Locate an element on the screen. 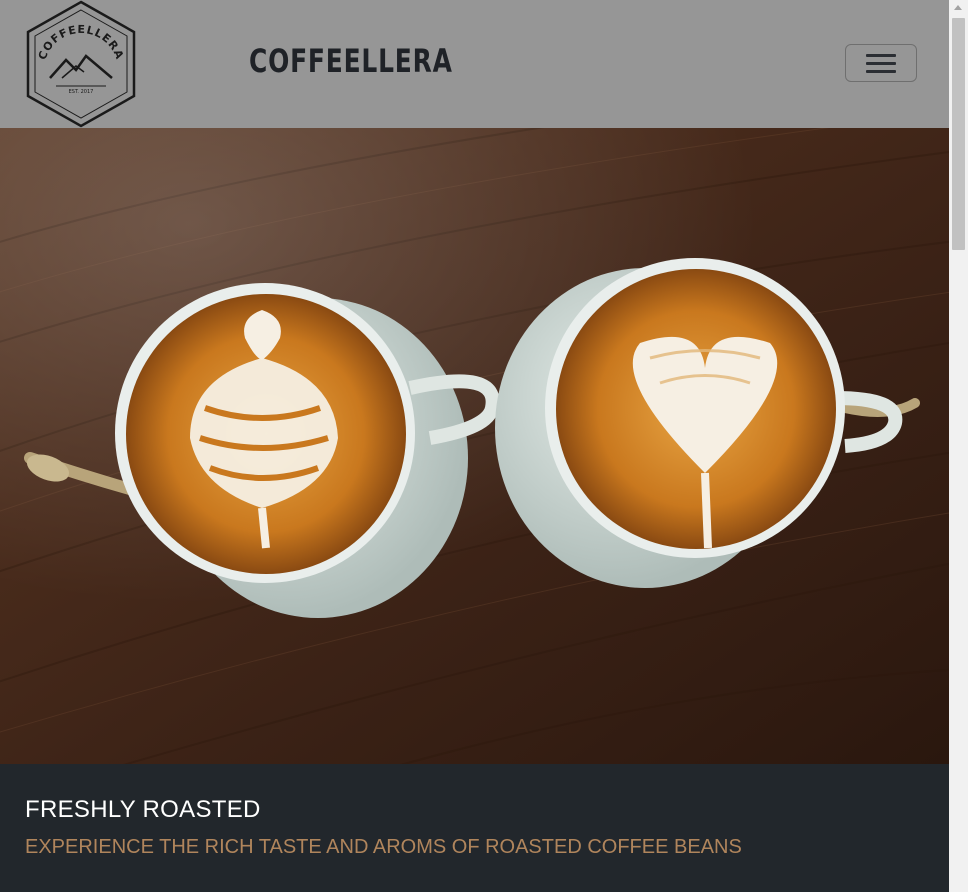 Image resolution: width=968 pixels, height=892 pixels. logo-badge-icon: COFFEELLERA EST. 2017 is located at coordinates (81, 64).